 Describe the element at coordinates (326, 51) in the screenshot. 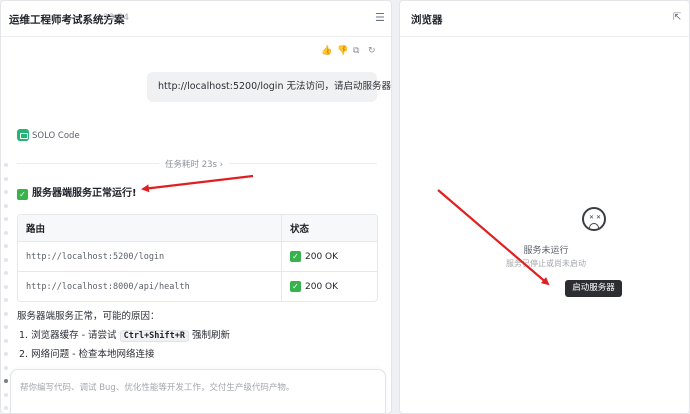

I see `thumbs-up-icon: 👍` at that location.